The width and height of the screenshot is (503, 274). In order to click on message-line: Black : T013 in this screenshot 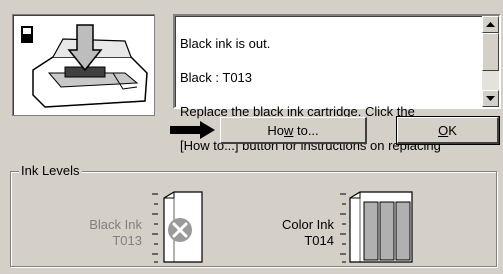, I will do `click(216, 77)`.